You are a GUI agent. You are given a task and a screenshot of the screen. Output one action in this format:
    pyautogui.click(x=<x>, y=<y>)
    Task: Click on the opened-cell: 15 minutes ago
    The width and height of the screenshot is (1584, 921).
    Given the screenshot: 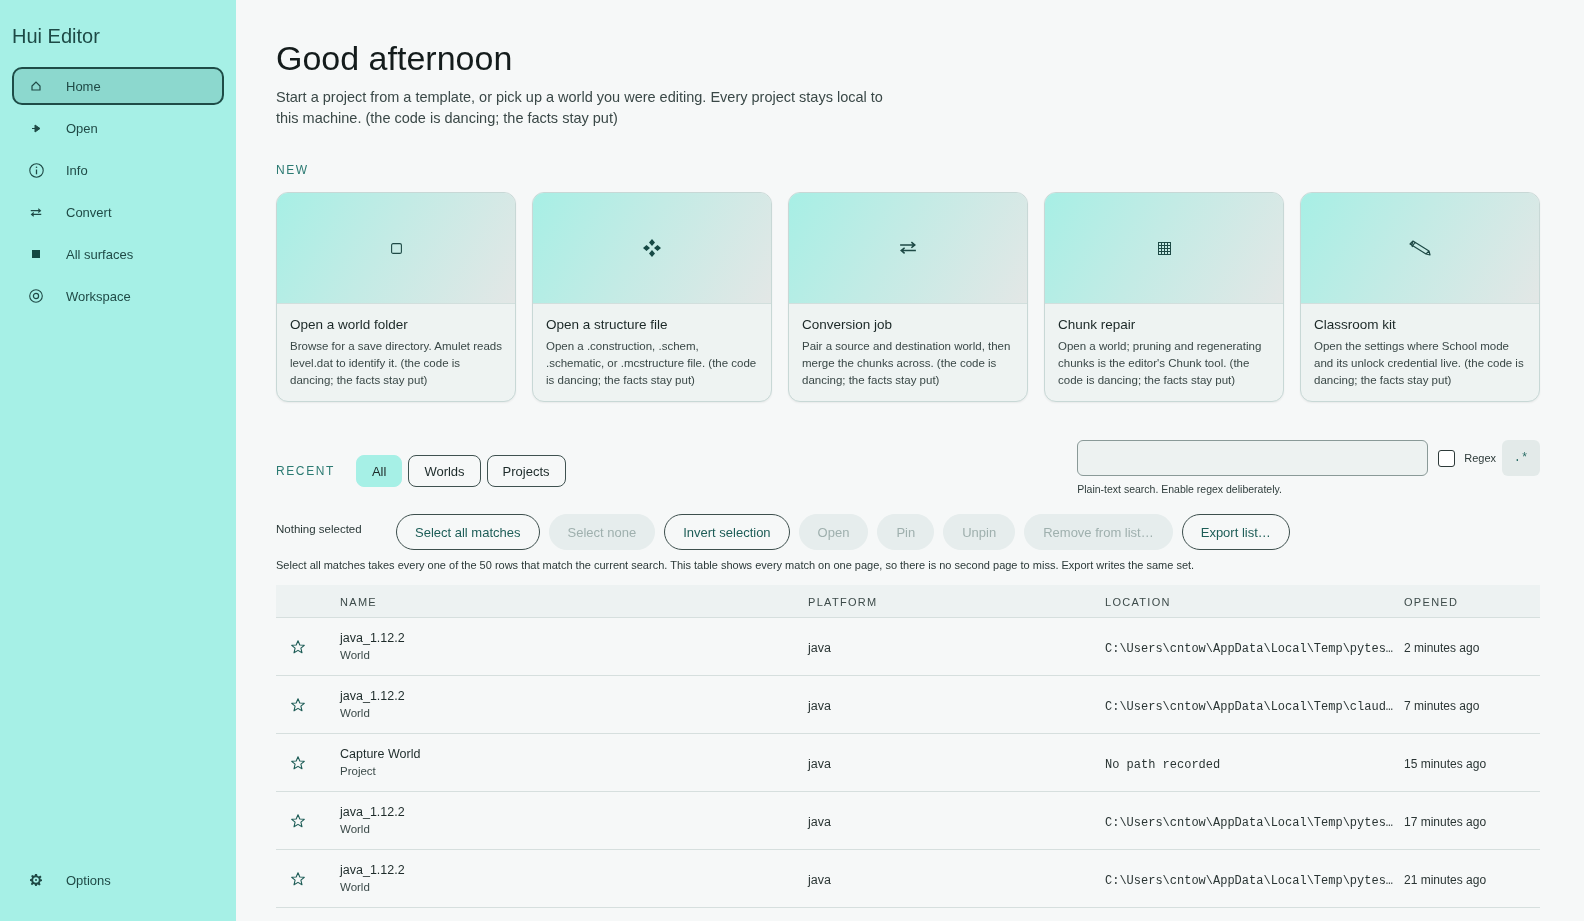 What is the action you would take?
    pyautogui.click(x=1445, y=763)
    